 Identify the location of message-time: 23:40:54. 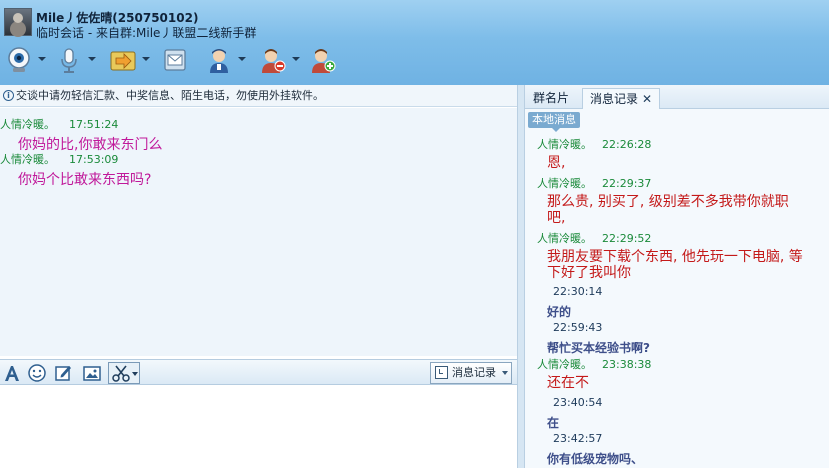
(578, 402).